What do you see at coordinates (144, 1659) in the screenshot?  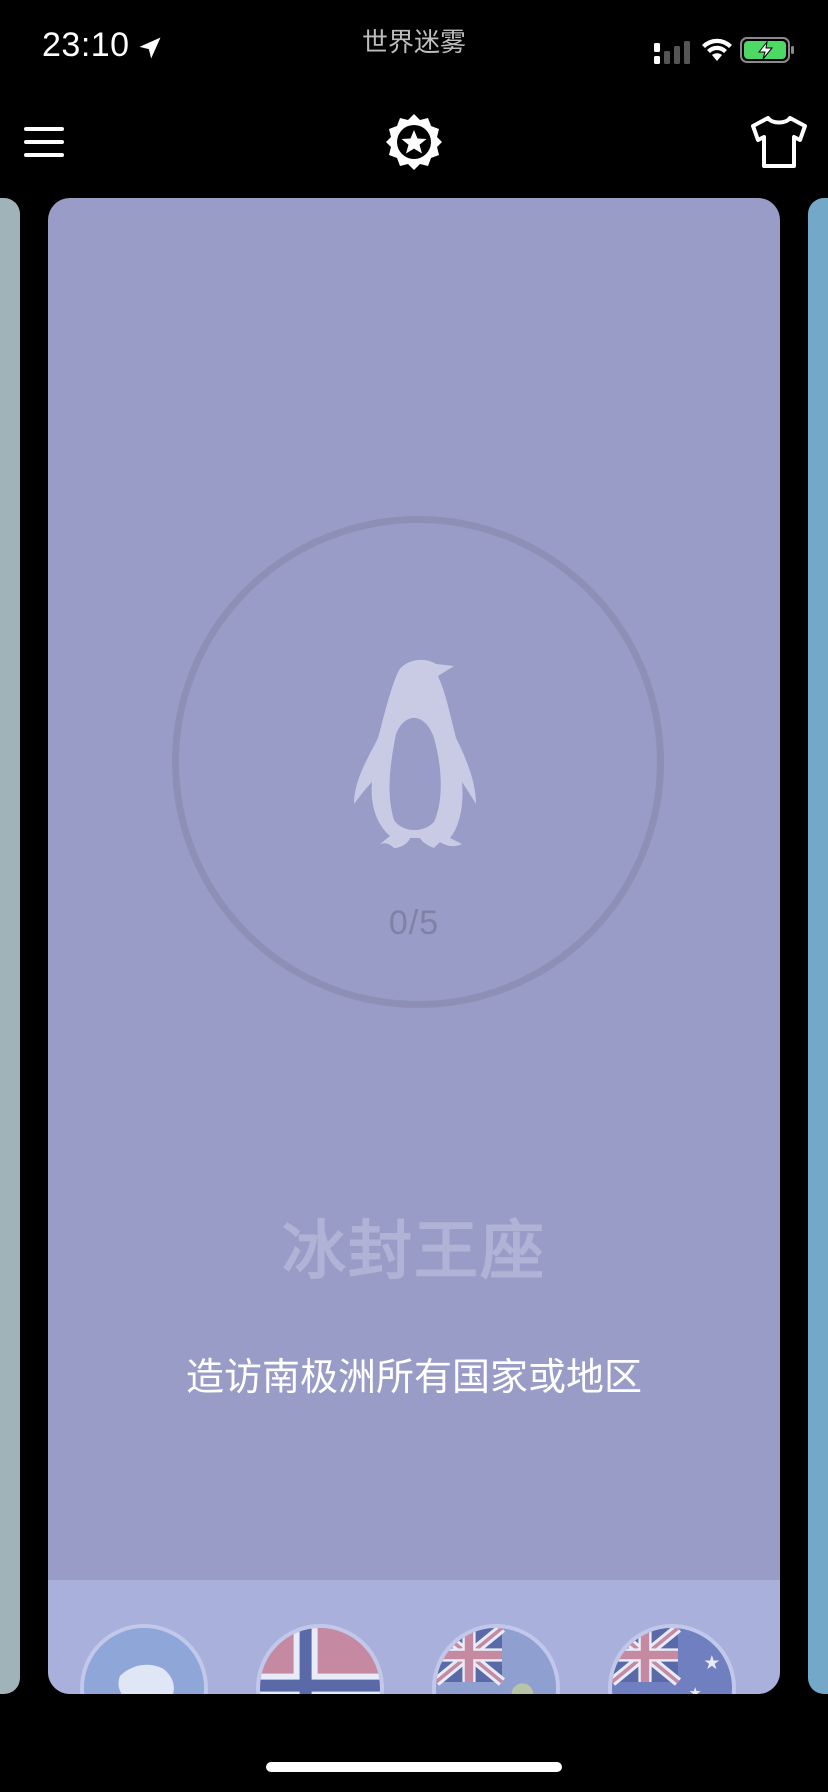 I see `antarctica-flag-icon` at bounding box center [144, 1659].